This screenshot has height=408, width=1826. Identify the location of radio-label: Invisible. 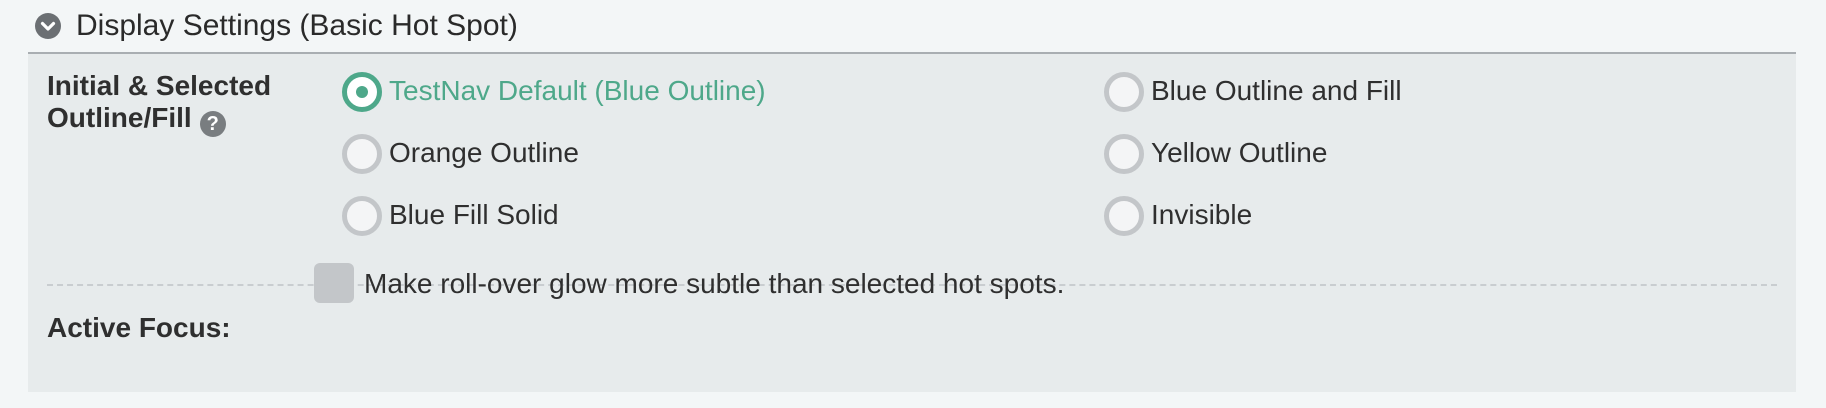
(1202, 214).